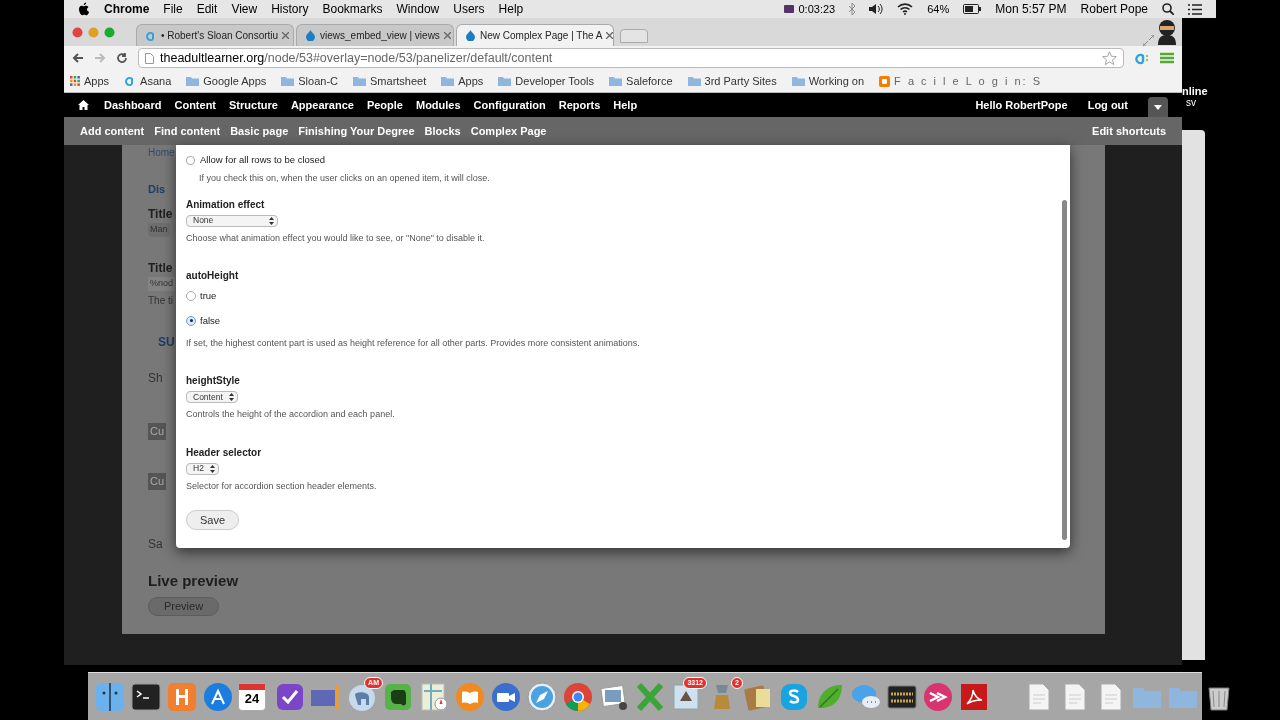 The width and height of the screenshot is (1280, 720). Describe the element at coordinates (1167, 58) in the screenshot. I see `menu-icon` at that location.